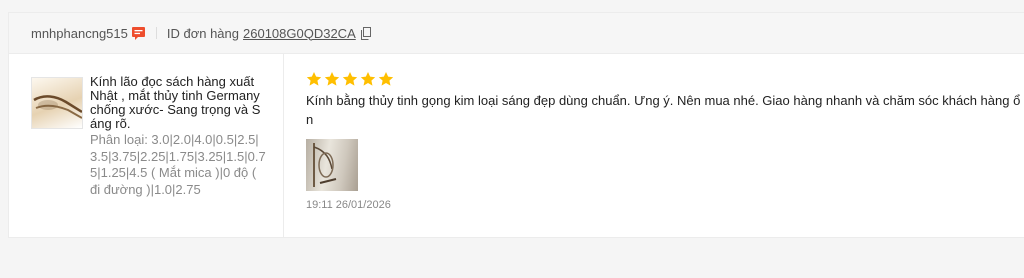 The image size is (1024, 278). Describe the element at coordinates (365, 33) in the screenshot. I see `copy-icon` at that location.